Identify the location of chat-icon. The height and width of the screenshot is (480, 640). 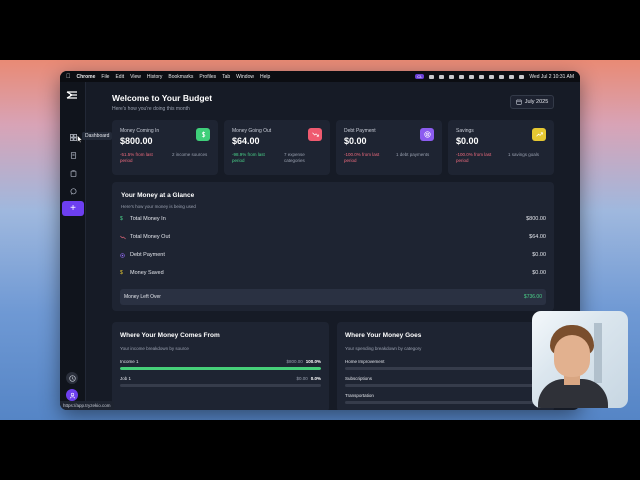
(73, 191).